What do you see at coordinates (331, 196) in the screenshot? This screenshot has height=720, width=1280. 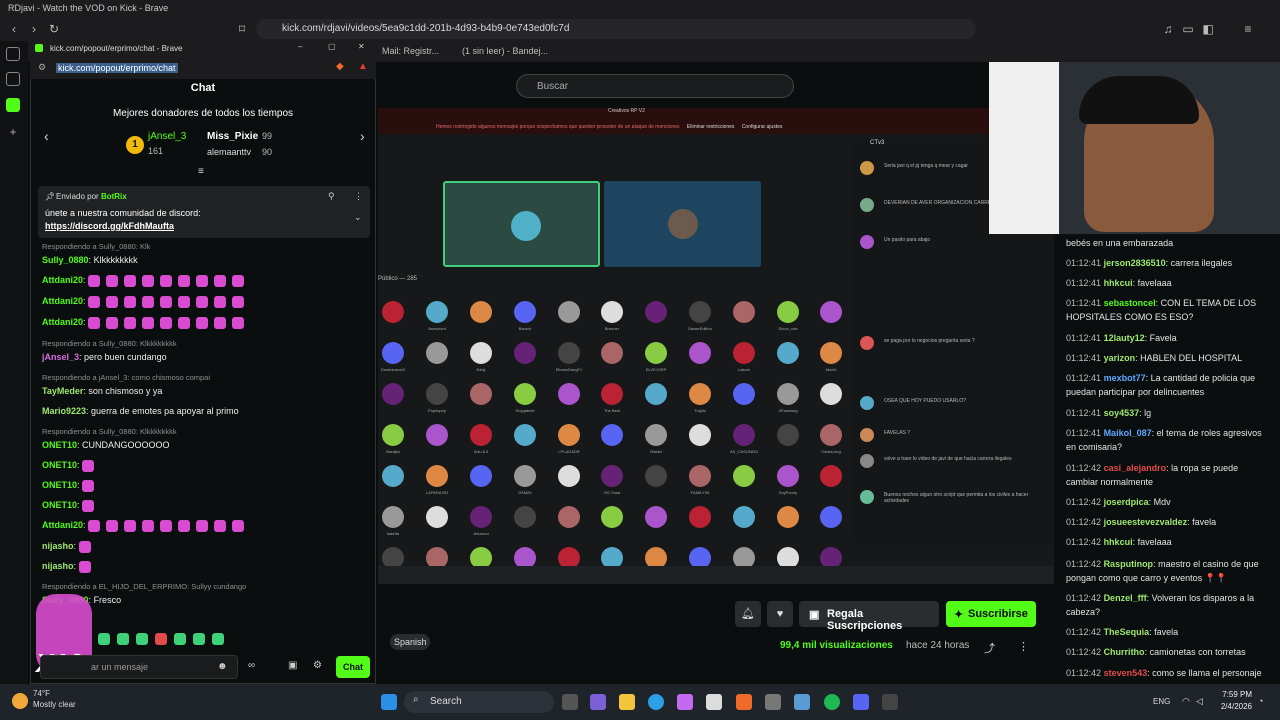 I see `unpin-icon: ⚲` at bounding box center [331, 196].